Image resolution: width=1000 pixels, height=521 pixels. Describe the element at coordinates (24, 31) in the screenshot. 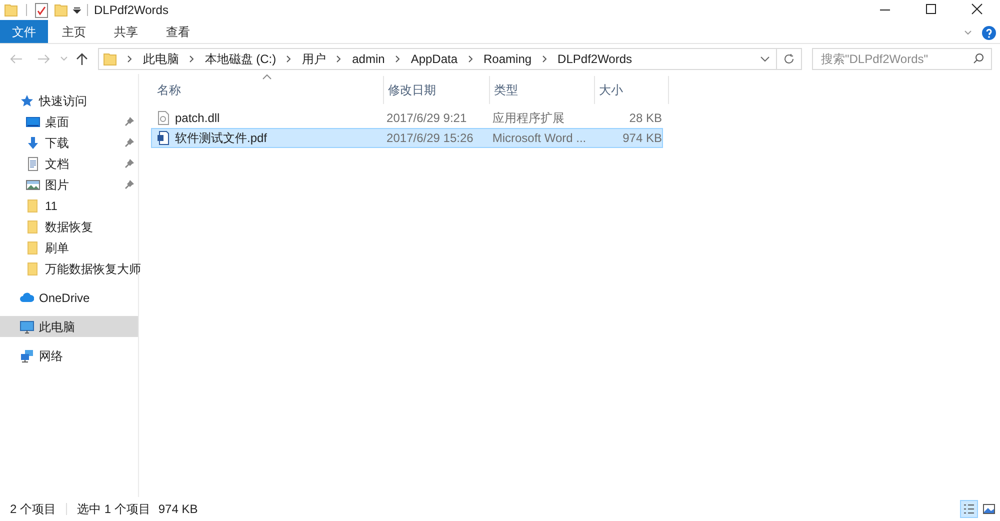

I see `file-menu-button: 文件` at that location.